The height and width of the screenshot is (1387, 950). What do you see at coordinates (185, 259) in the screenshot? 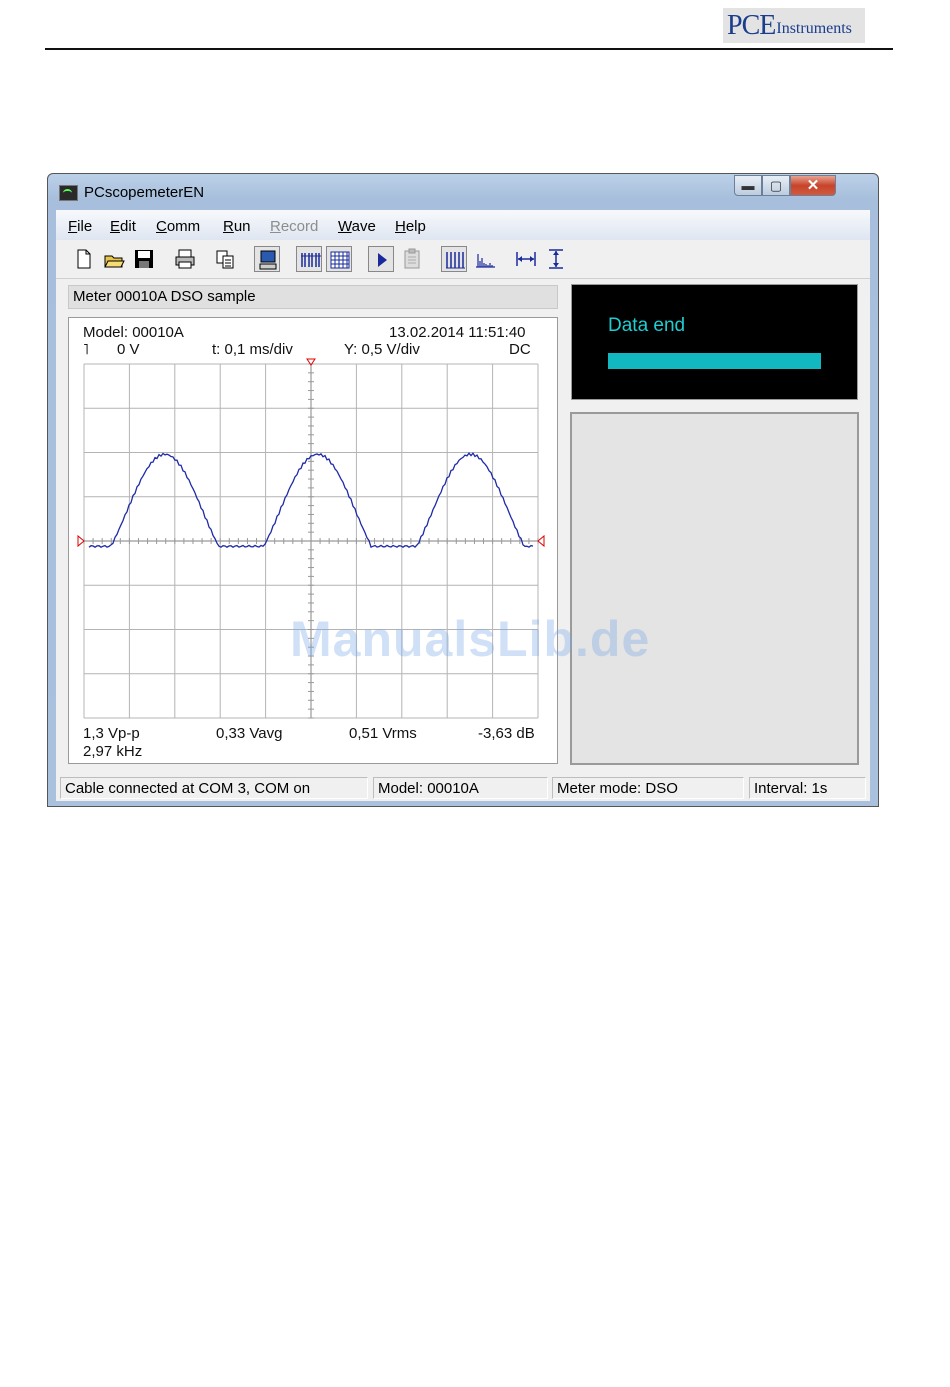
I see `print-icon` at bounding box center [185, 259].